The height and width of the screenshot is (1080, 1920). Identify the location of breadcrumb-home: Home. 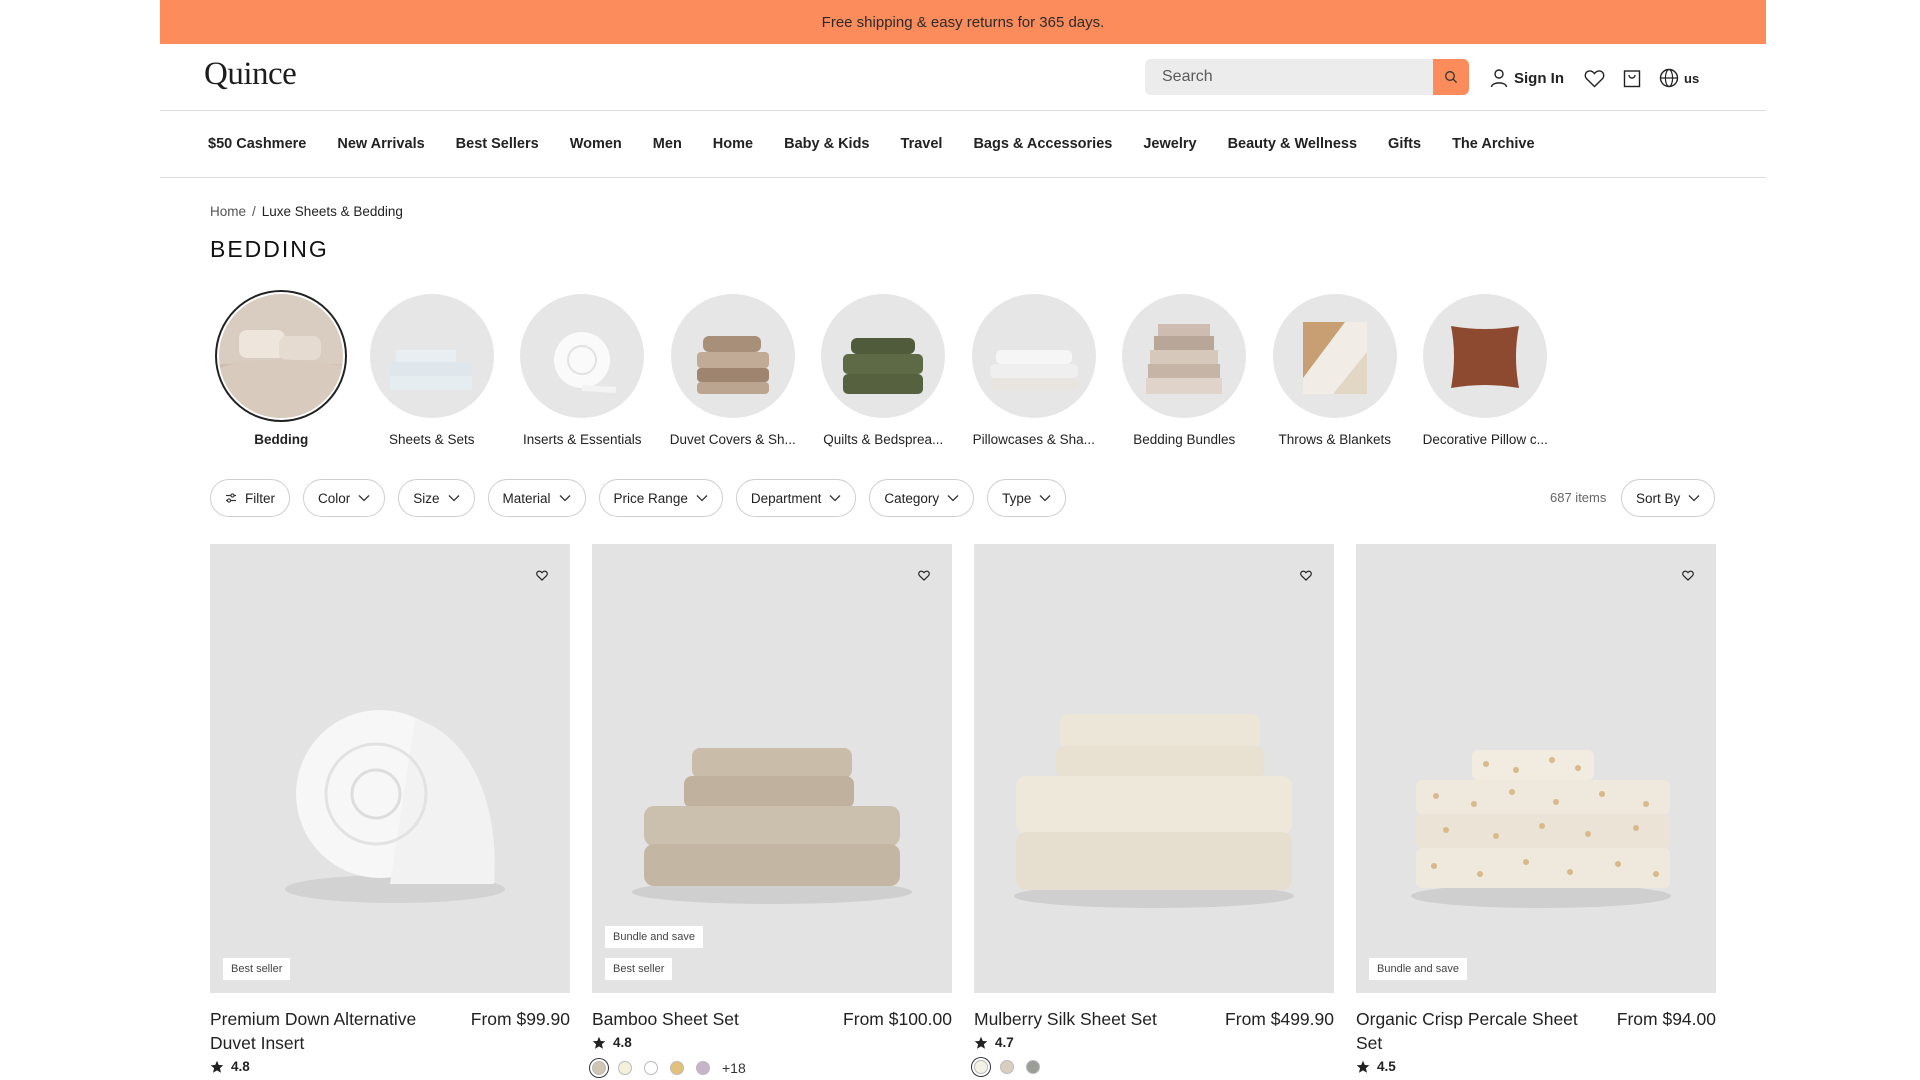
(228, 211).